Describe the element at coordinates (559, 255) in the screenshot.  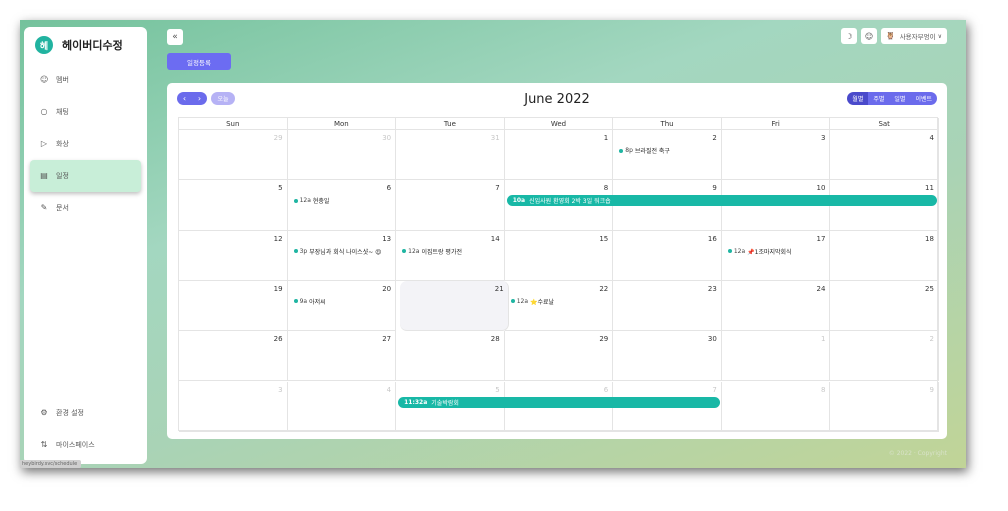
I see `day-cell: 15` at that location.